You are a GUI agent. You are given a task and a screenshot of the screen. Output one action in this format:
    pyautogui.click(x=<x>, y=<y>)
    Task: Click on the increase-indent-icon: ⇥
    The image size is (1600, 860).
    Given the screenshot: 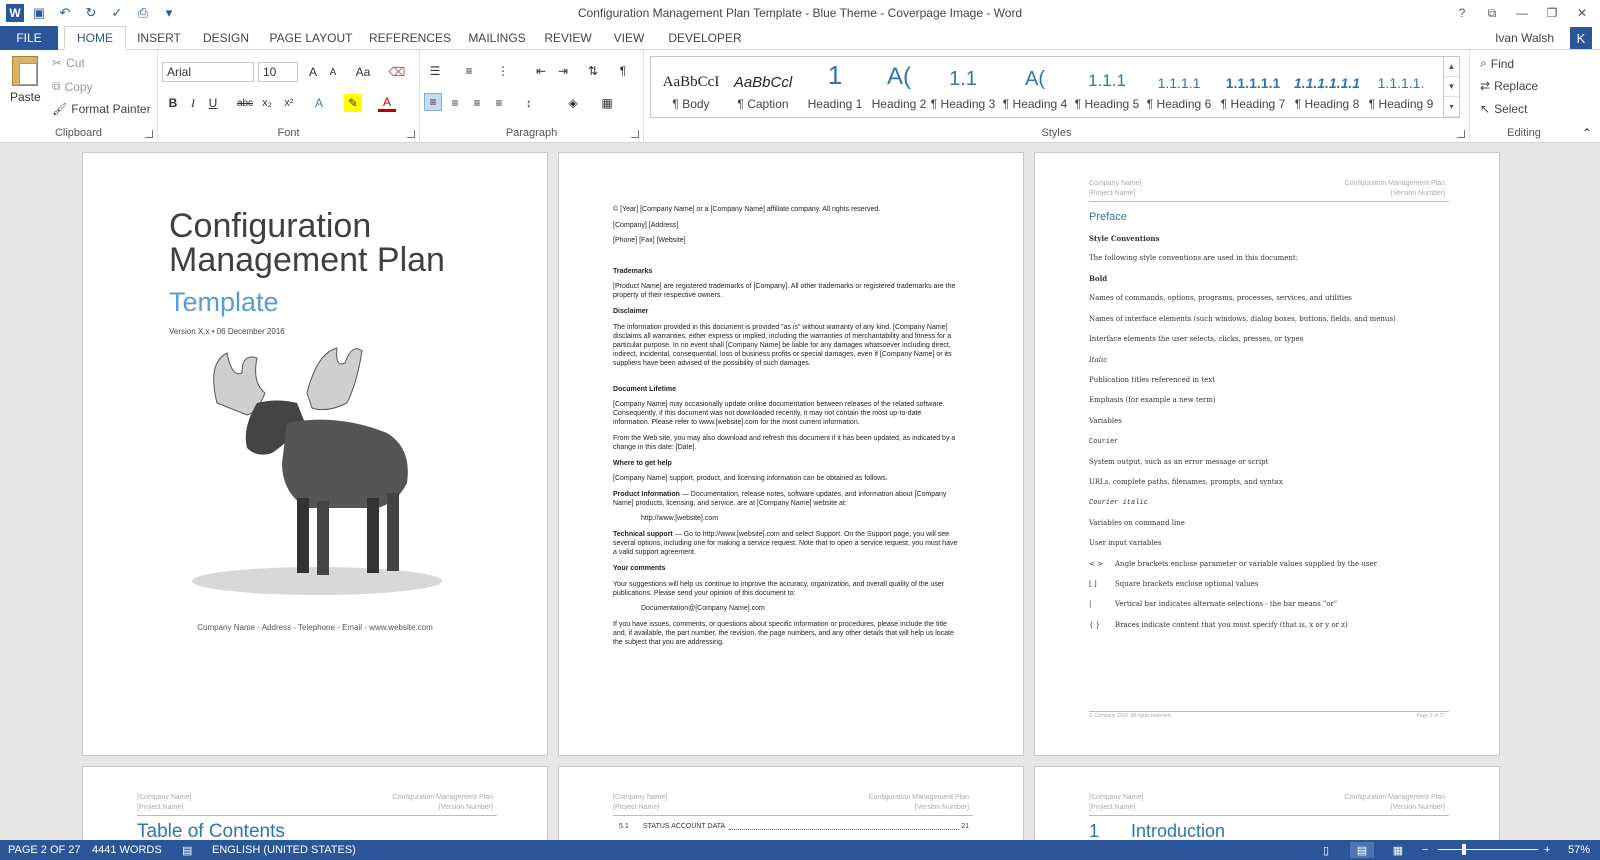 What is the action you would take?
    pyautogui.click(x=563, y=71)
    